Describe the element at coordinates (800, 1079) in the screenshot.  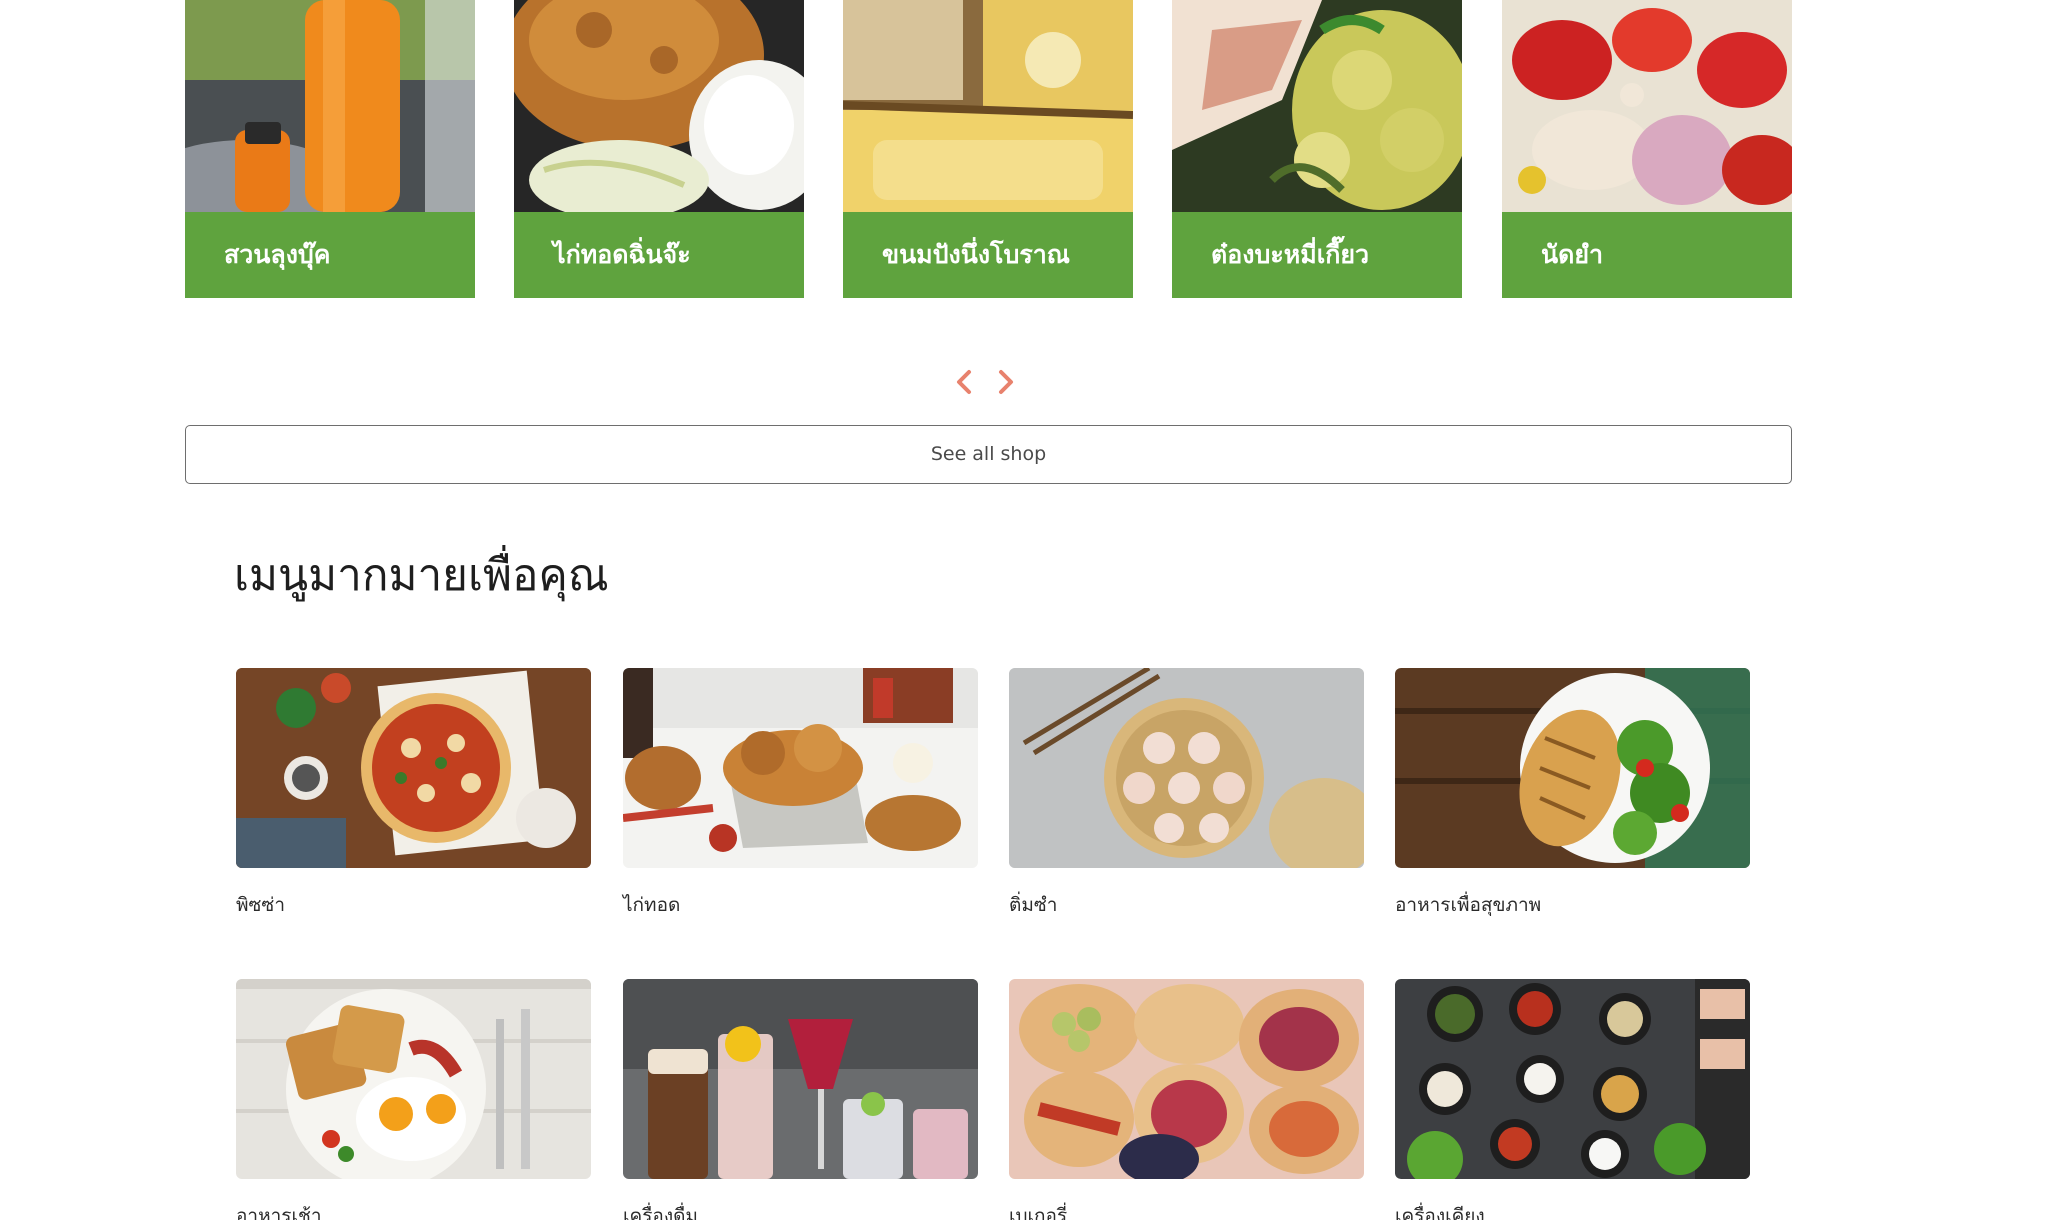
I see `drinks-photo` at that location.